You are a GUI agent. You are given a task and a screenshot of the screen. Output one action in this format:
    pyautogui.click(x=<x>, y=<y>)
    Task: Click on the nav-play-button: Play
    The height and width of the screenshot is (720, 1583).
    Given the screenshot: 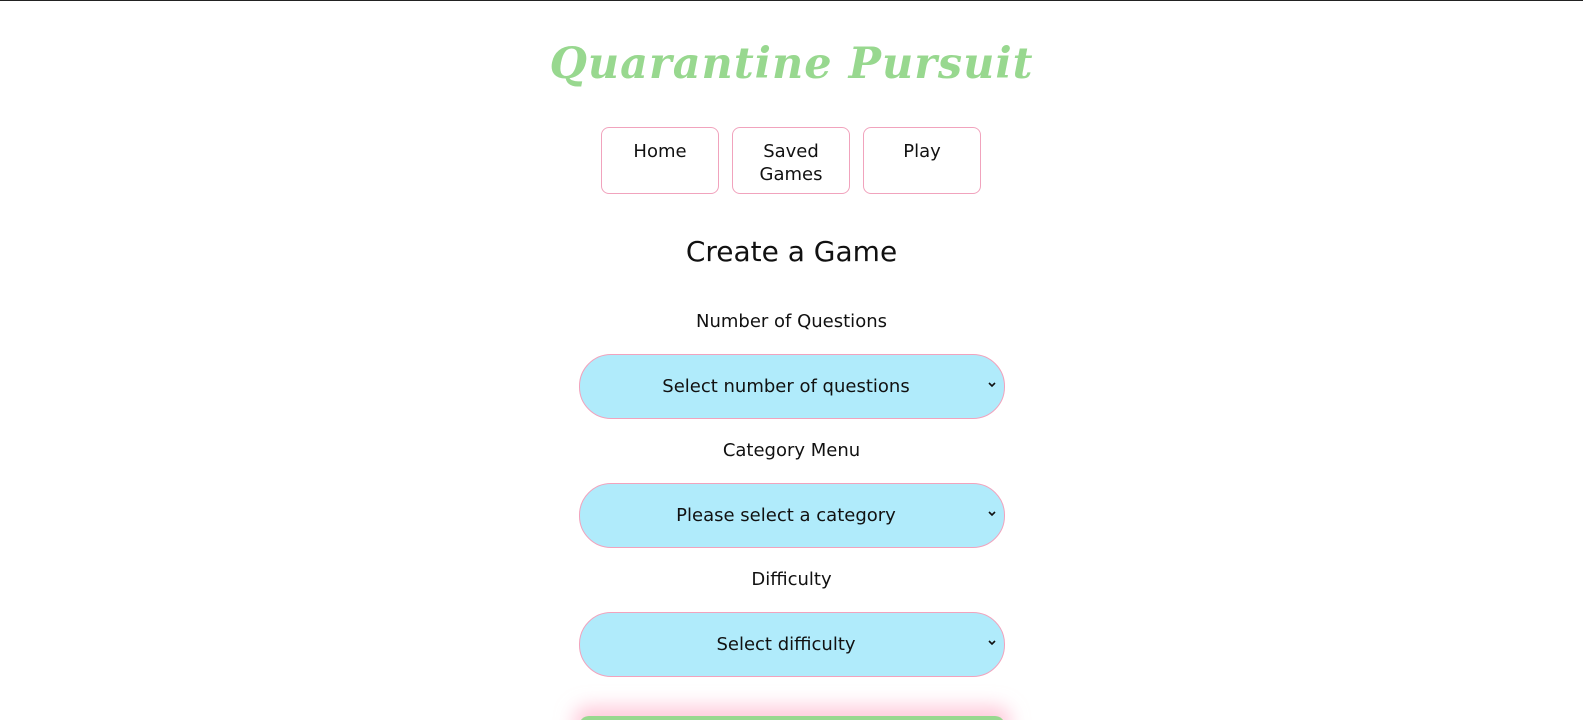 What is the action you would take?
    pyautogui.click(x=922, y=160)
    